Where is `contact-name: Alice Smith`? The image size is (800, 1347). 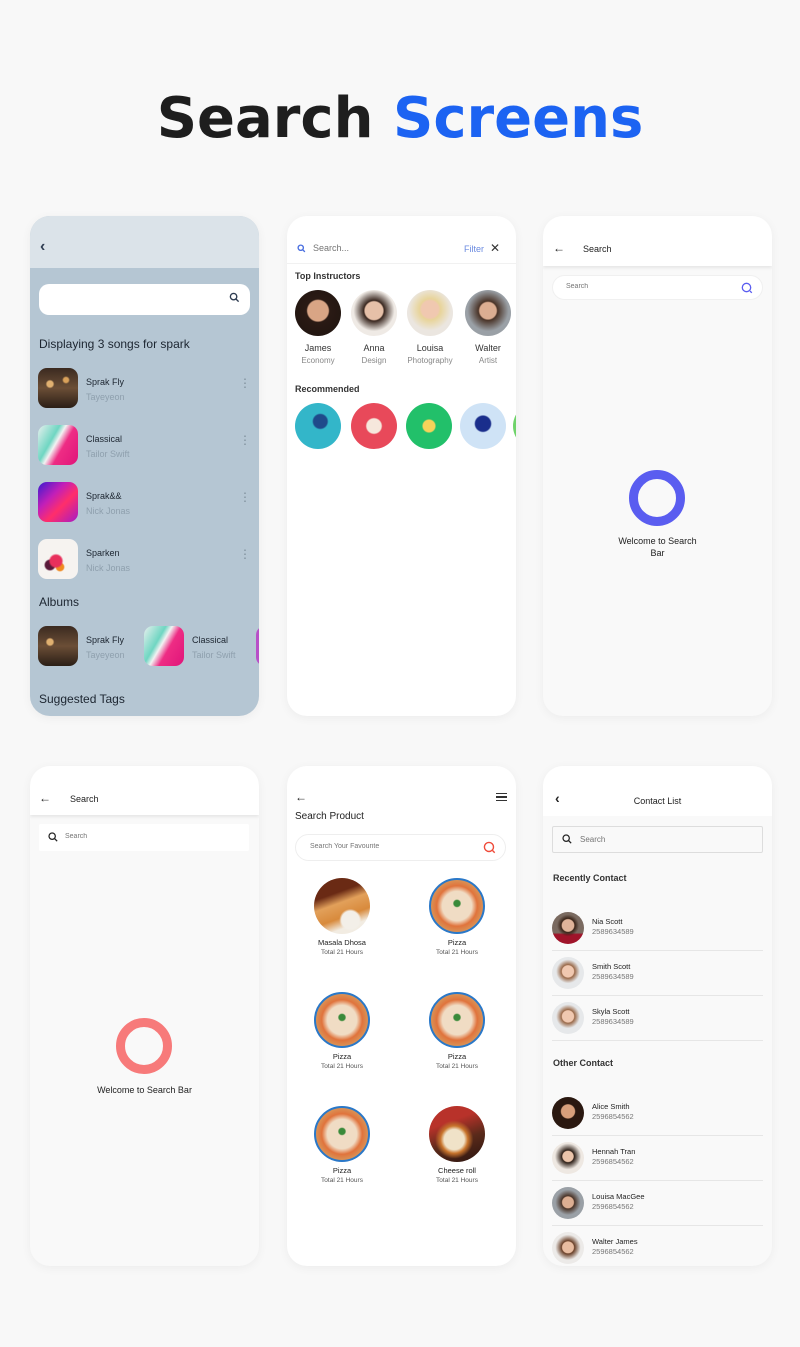 contact-name: Alice Smith is located at coordinates (611, 1106).